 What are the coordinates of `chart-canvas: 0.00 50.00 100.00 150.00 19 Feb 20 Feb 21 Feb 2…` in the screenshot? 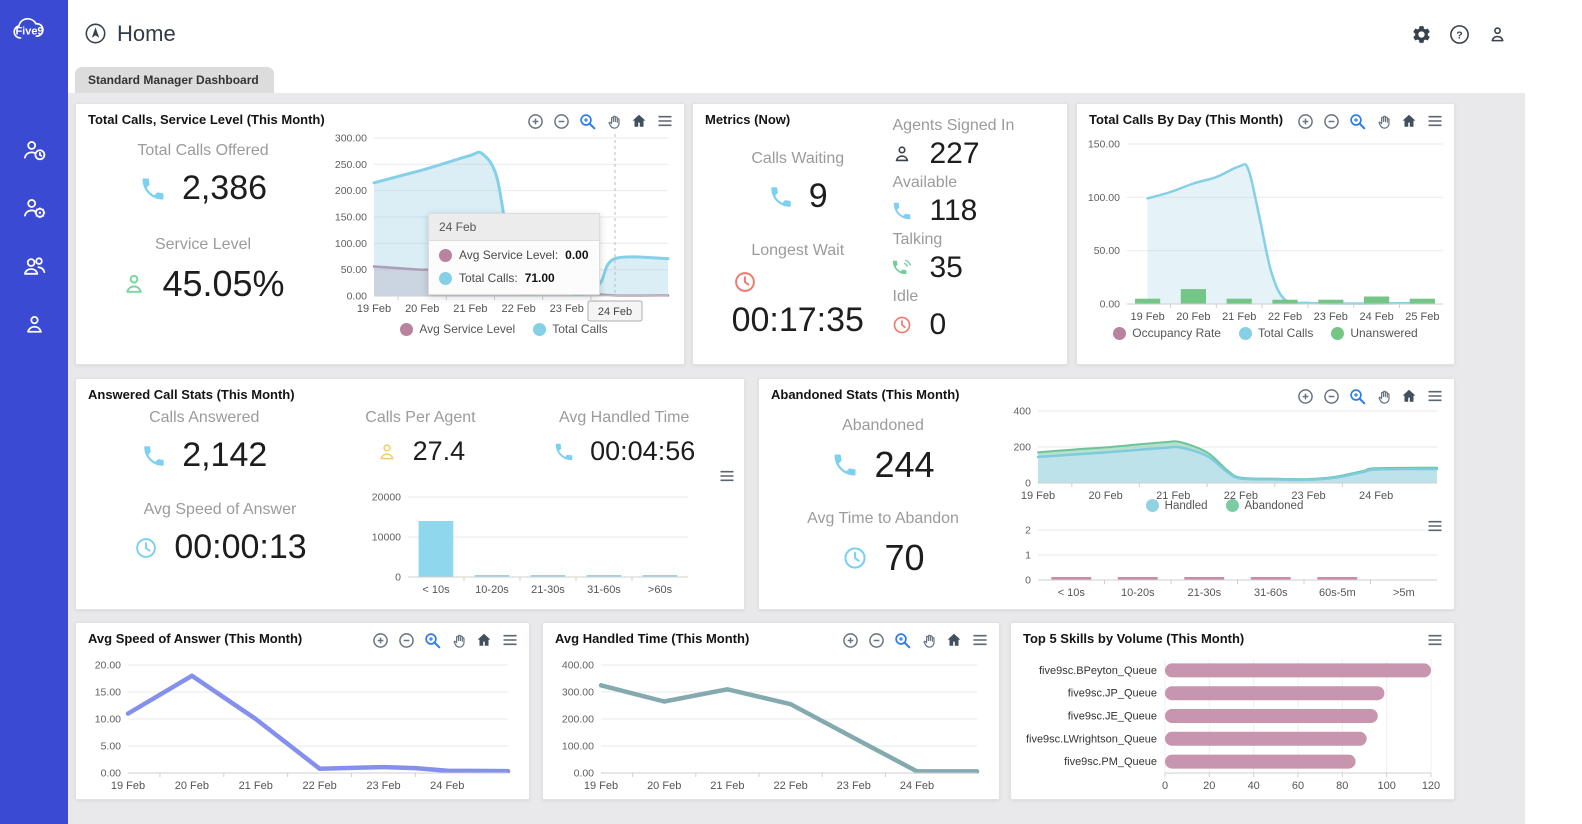 It's located at (1265, 231).